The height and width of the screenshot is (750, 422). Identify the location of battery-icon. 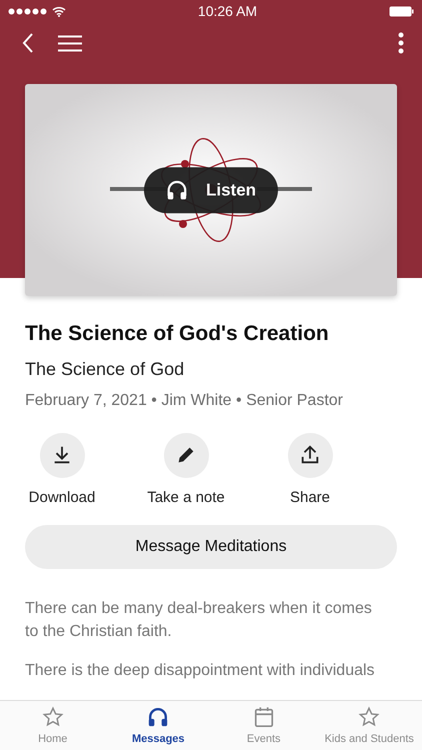
(401, 11).